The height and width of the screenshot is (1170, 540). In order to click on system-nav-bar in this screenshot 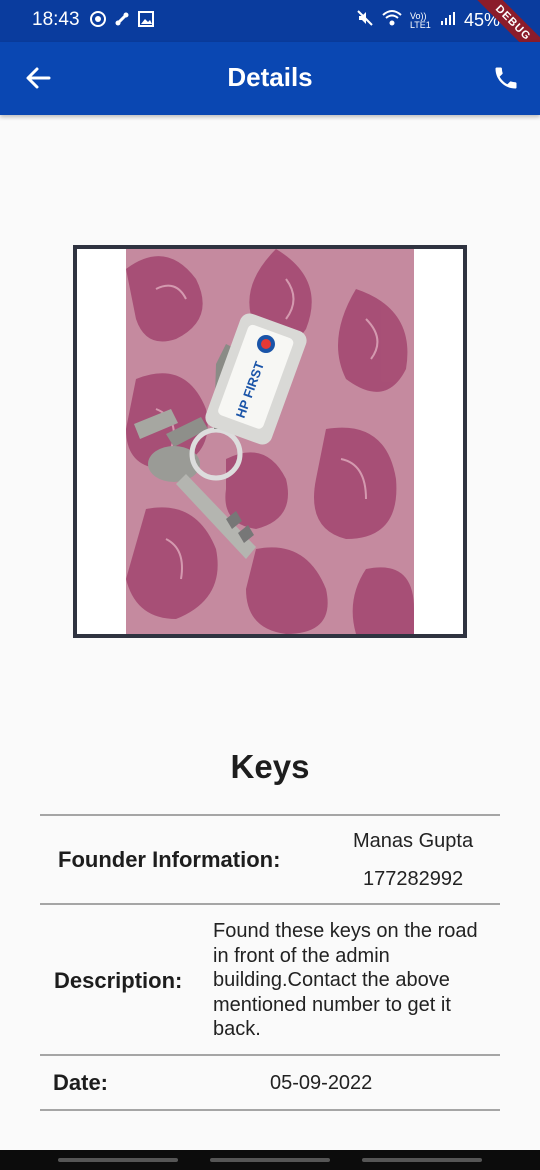, I will do `click(270, 1160)`.